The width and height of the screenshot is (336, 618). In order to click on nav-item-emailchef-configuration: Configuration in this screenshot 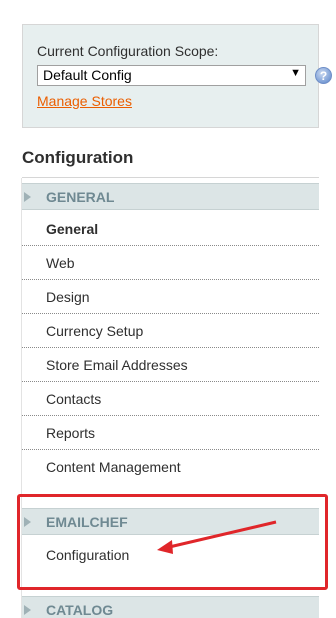, I will do `click(170, 555)`.